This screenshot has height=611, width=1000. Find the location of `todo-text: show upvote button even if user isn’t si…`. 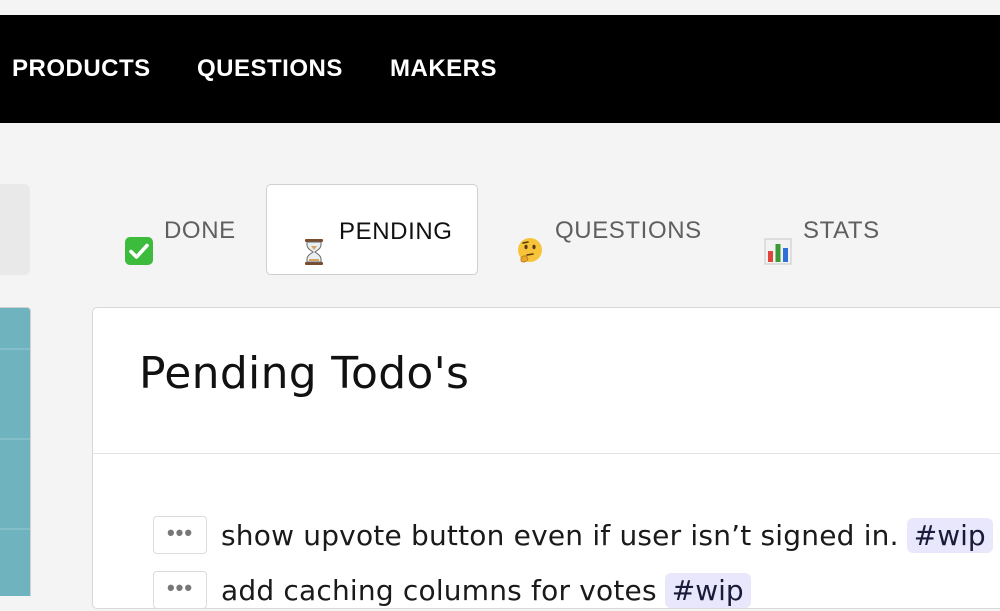

todo-text: show upvote button even if user isn’t si… is located at coordinates (560, 535).